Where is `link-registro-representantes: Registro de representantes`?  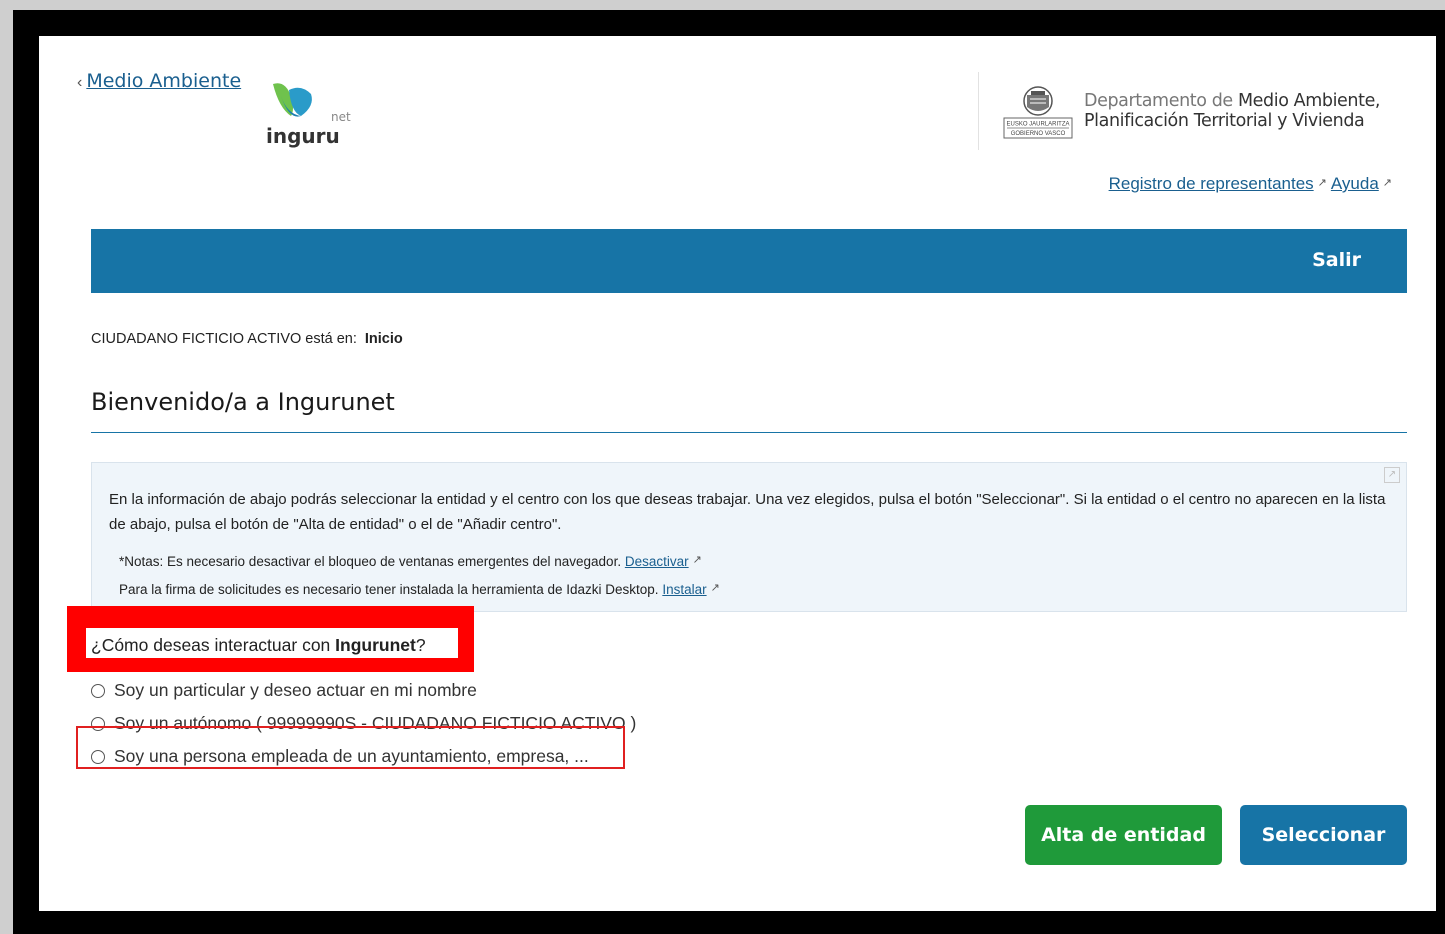 link-registro-representantes: Registro de representantes is located at coordinates (1211, 183).